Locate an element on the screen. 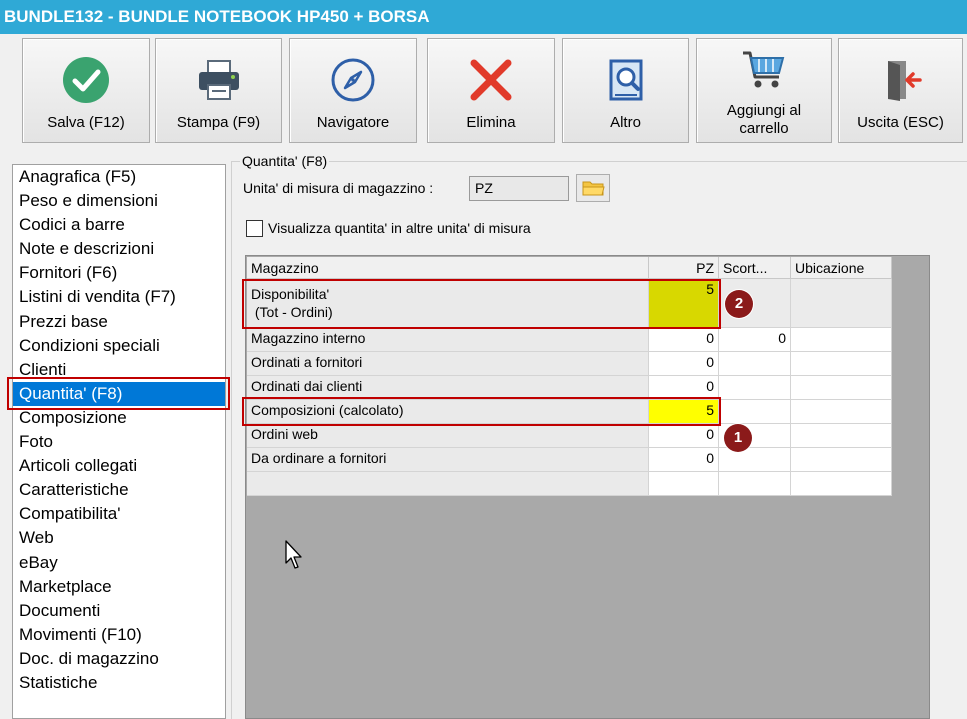 The height and width of the screenshot is (719, 967). save-button: Salva (F12) is located at coordinates (86, 90).